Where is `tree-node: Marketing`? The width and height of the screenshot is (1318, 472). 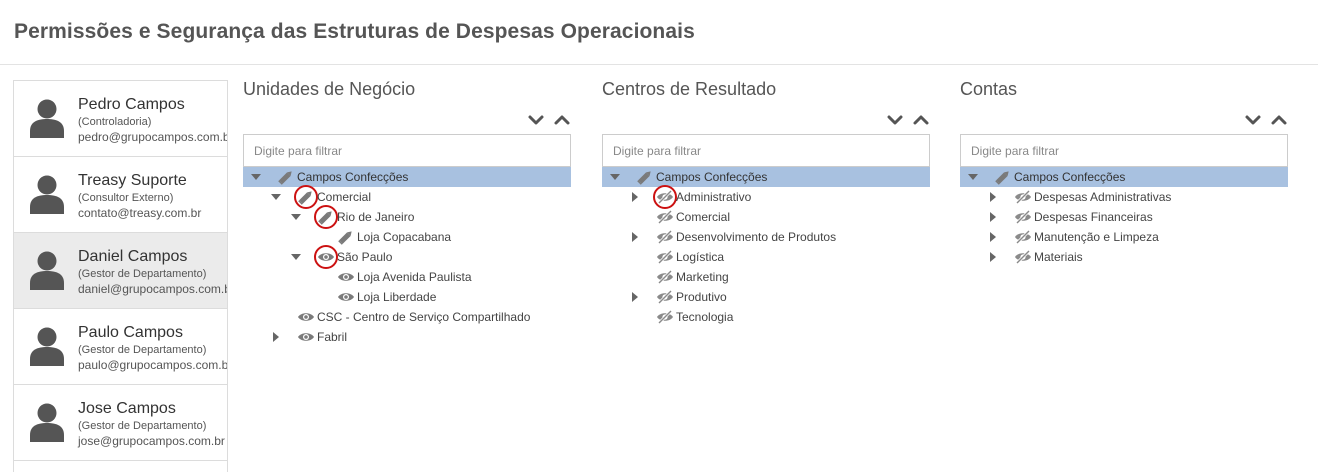 tree-node: Marketing is located at coordinates (766, 277).